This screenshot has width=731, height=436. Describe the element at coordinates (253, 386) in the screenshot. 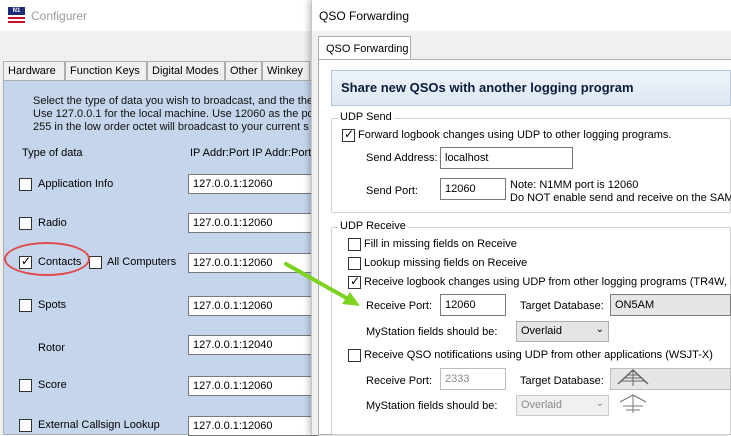

I see `ip-input-score: 127.0.0.1:12060` at that location.